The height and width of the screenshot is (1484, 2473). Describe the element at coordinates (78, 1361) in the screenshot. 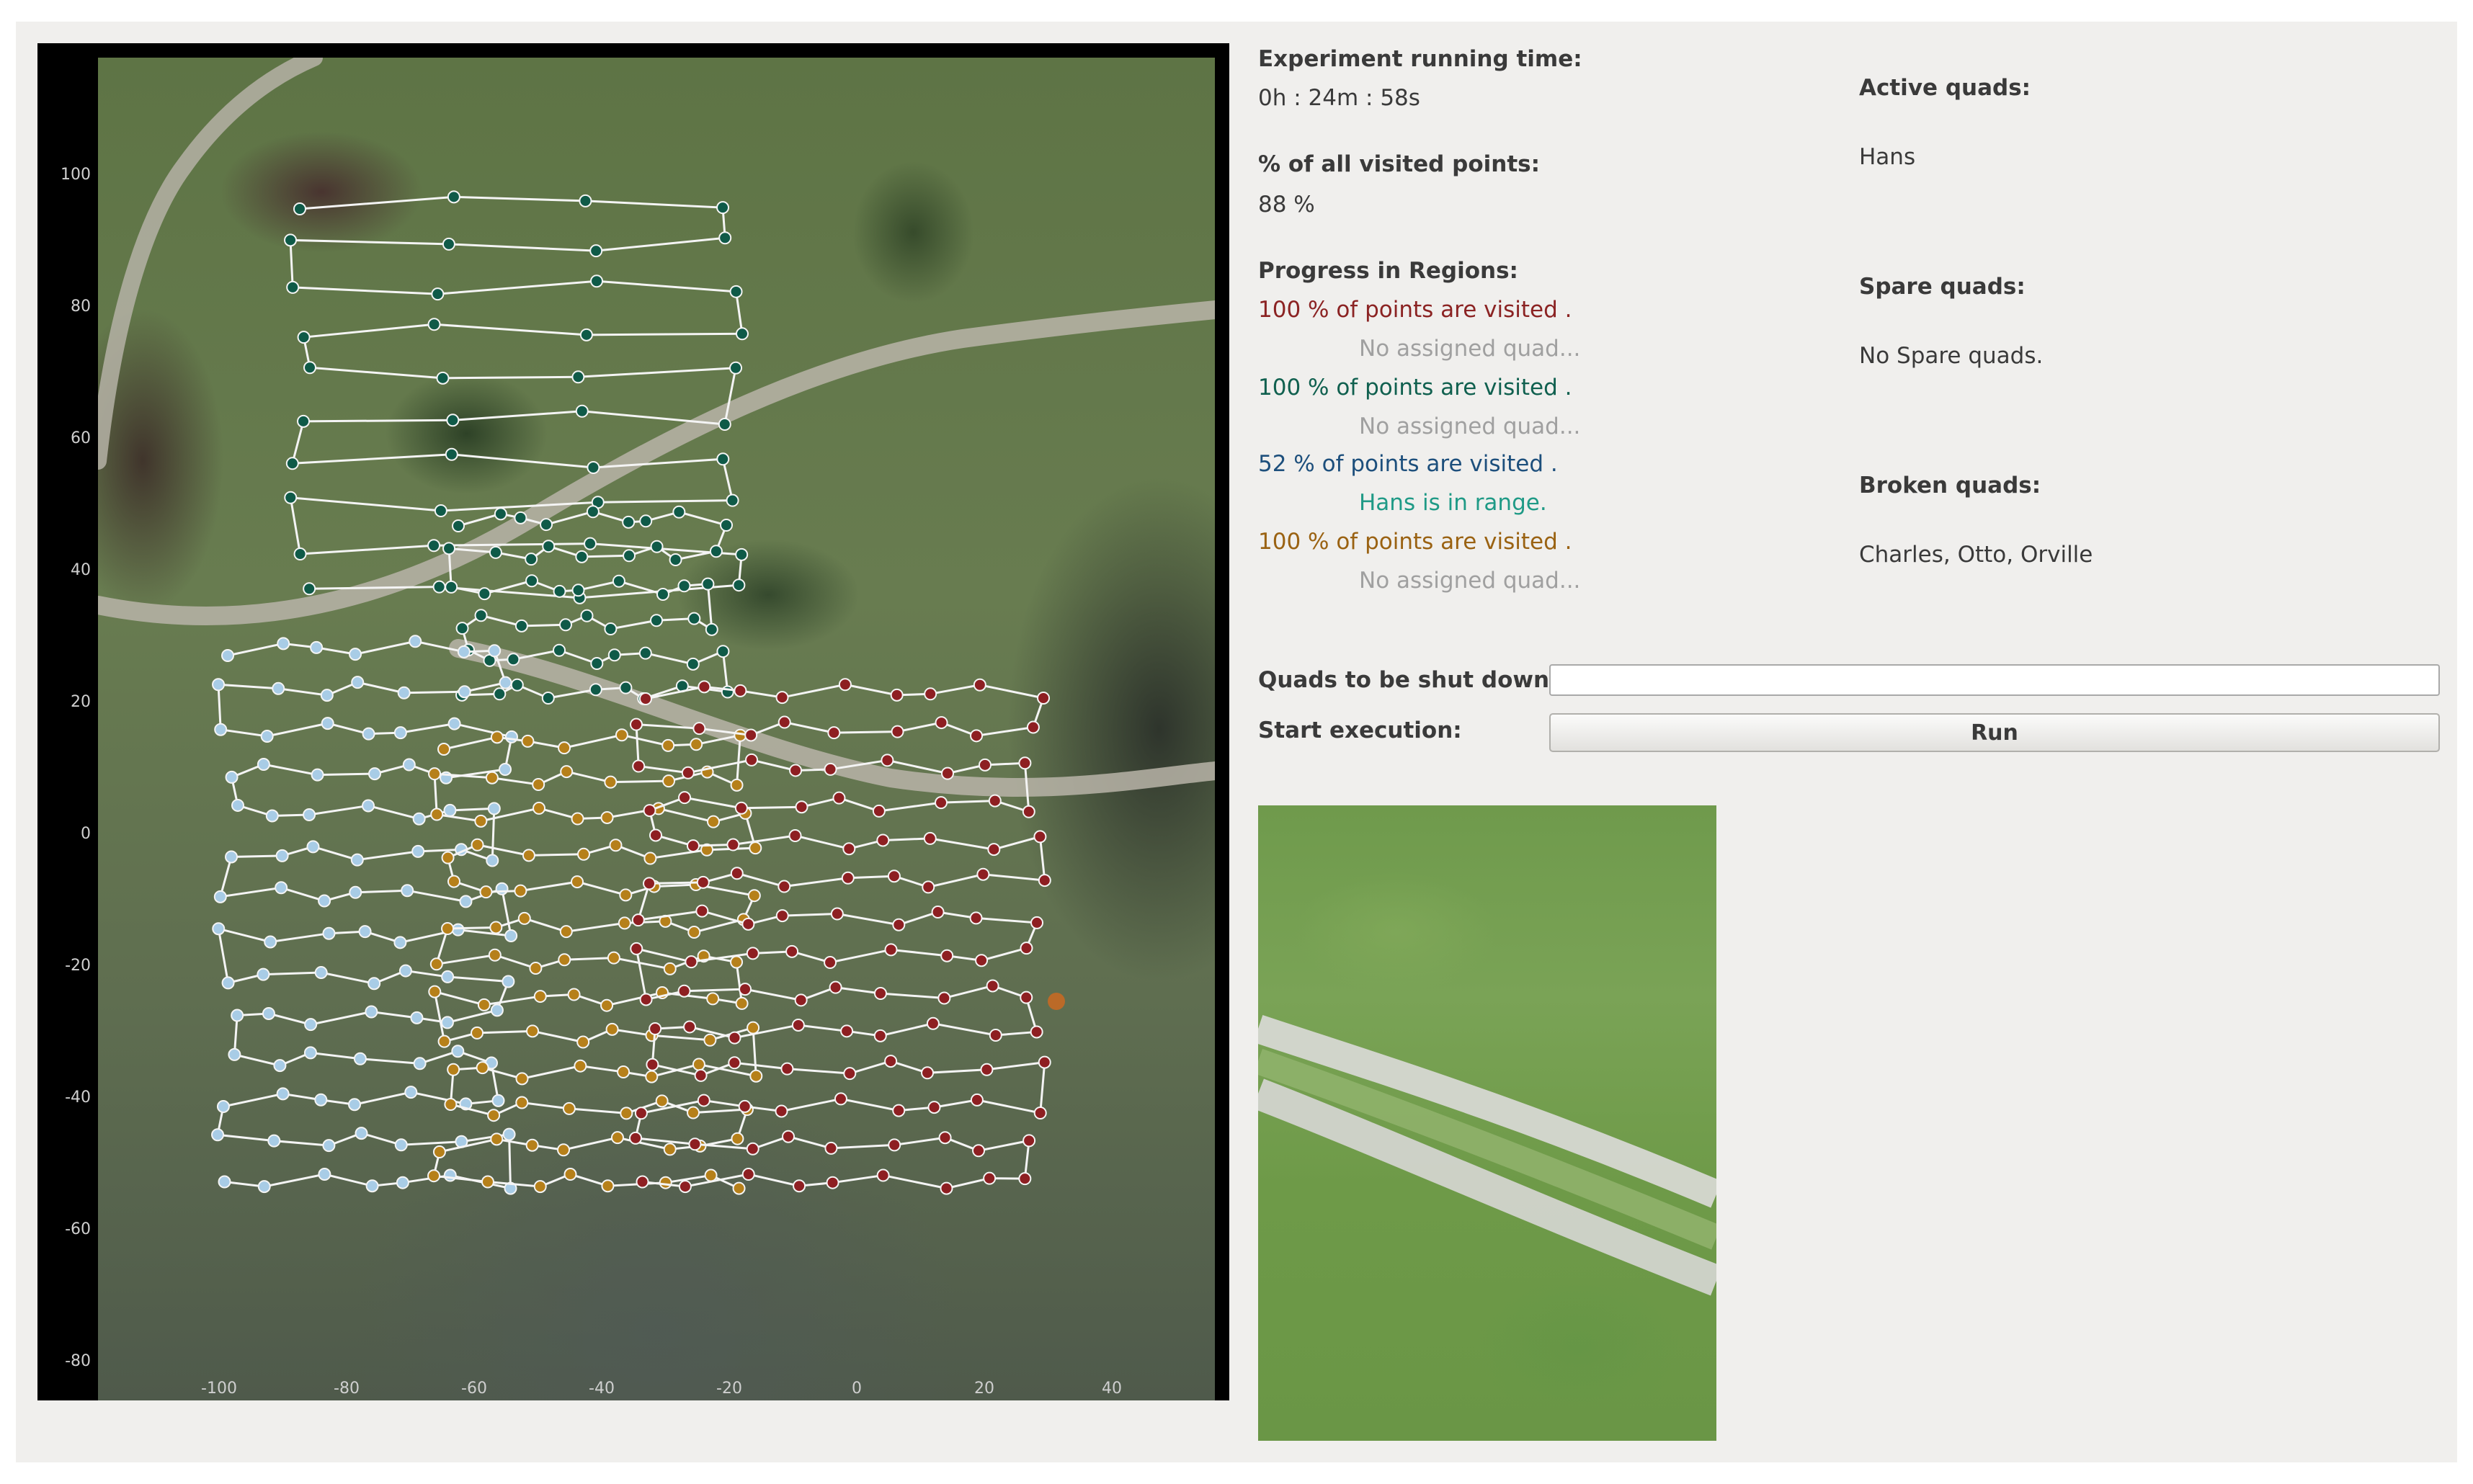

I see `y-tick-label: -80` at that location.